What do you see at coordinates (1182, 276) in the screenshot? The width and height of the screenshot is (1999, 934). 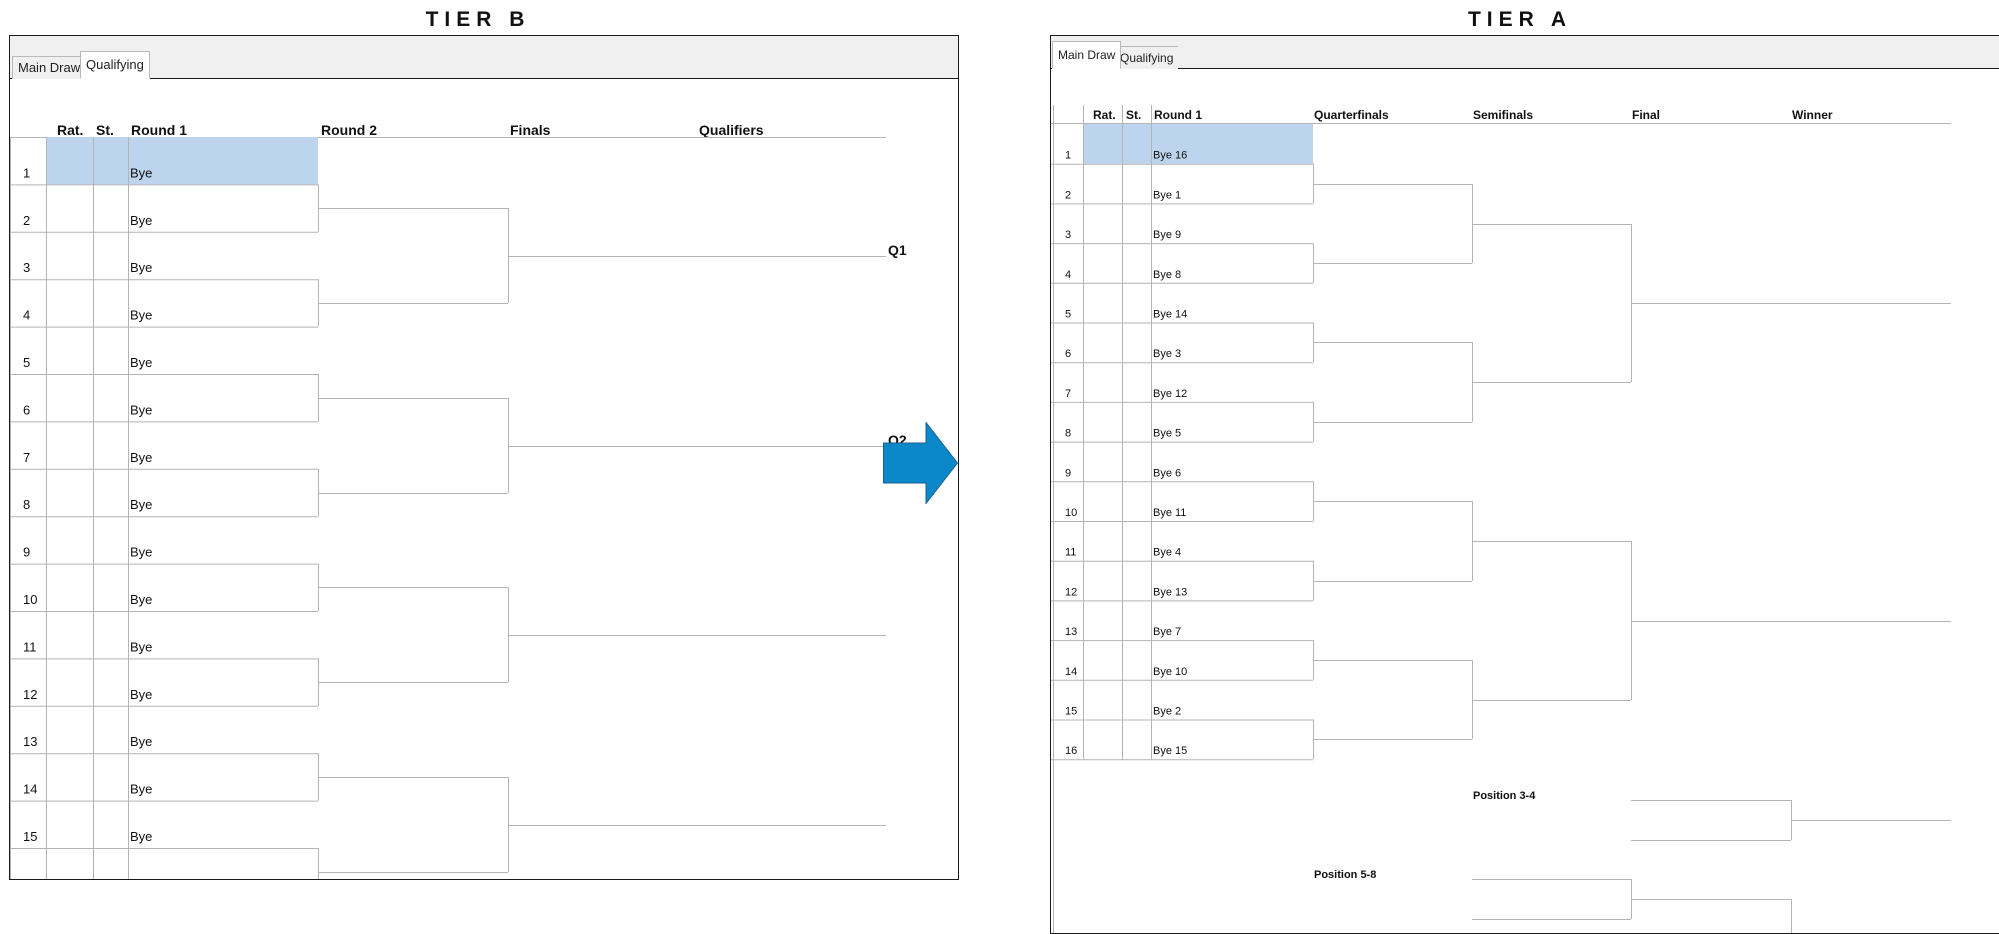 I see `draw-row: 4 Bye 8` at bounding box center [1182, 276].